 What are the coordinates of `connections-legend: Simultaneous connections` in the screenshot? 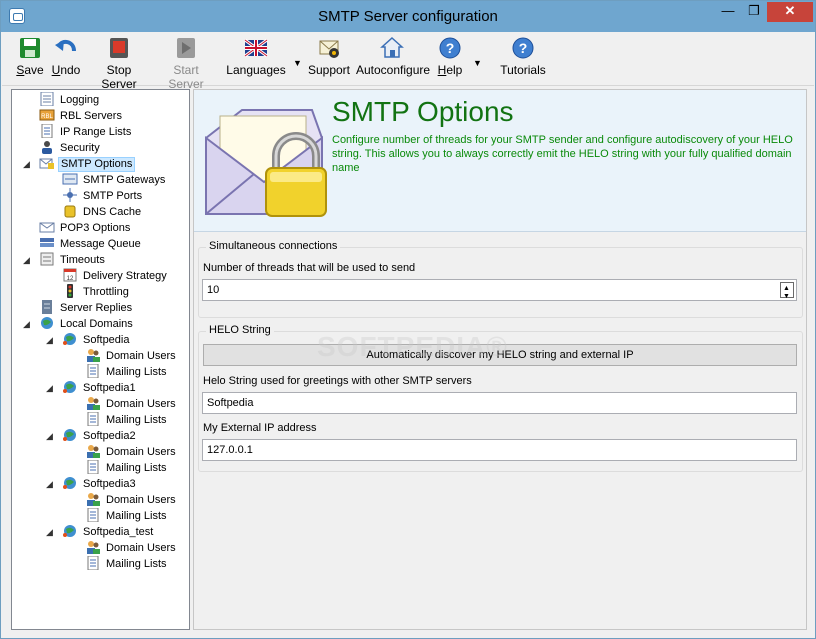 It's located at (273, 246).